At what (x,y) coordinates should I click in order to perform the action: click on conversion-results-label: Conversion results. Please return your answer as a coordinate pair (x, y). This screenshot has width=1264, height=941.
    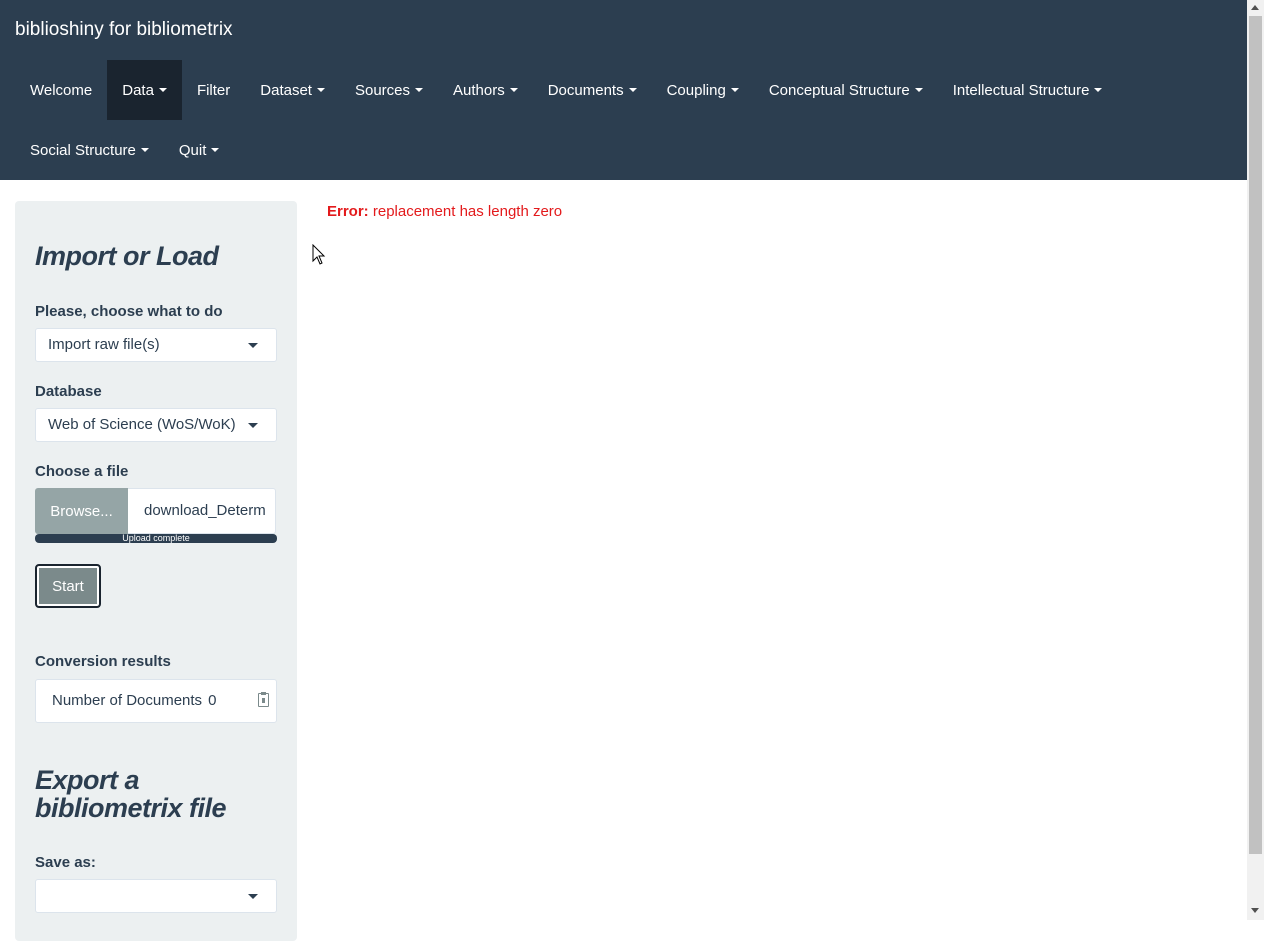
    Looking at the image, I should click on (103, 661).